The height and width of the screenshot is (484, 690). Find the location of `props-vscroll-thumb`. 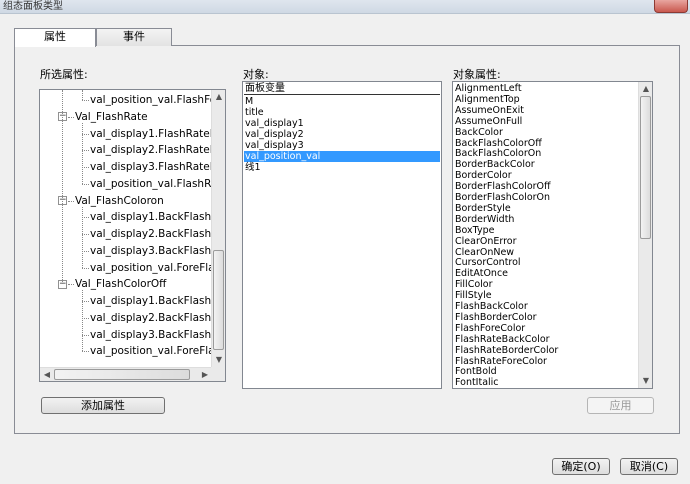

props-vscroll-thumb is located at coordinates (645, 167).